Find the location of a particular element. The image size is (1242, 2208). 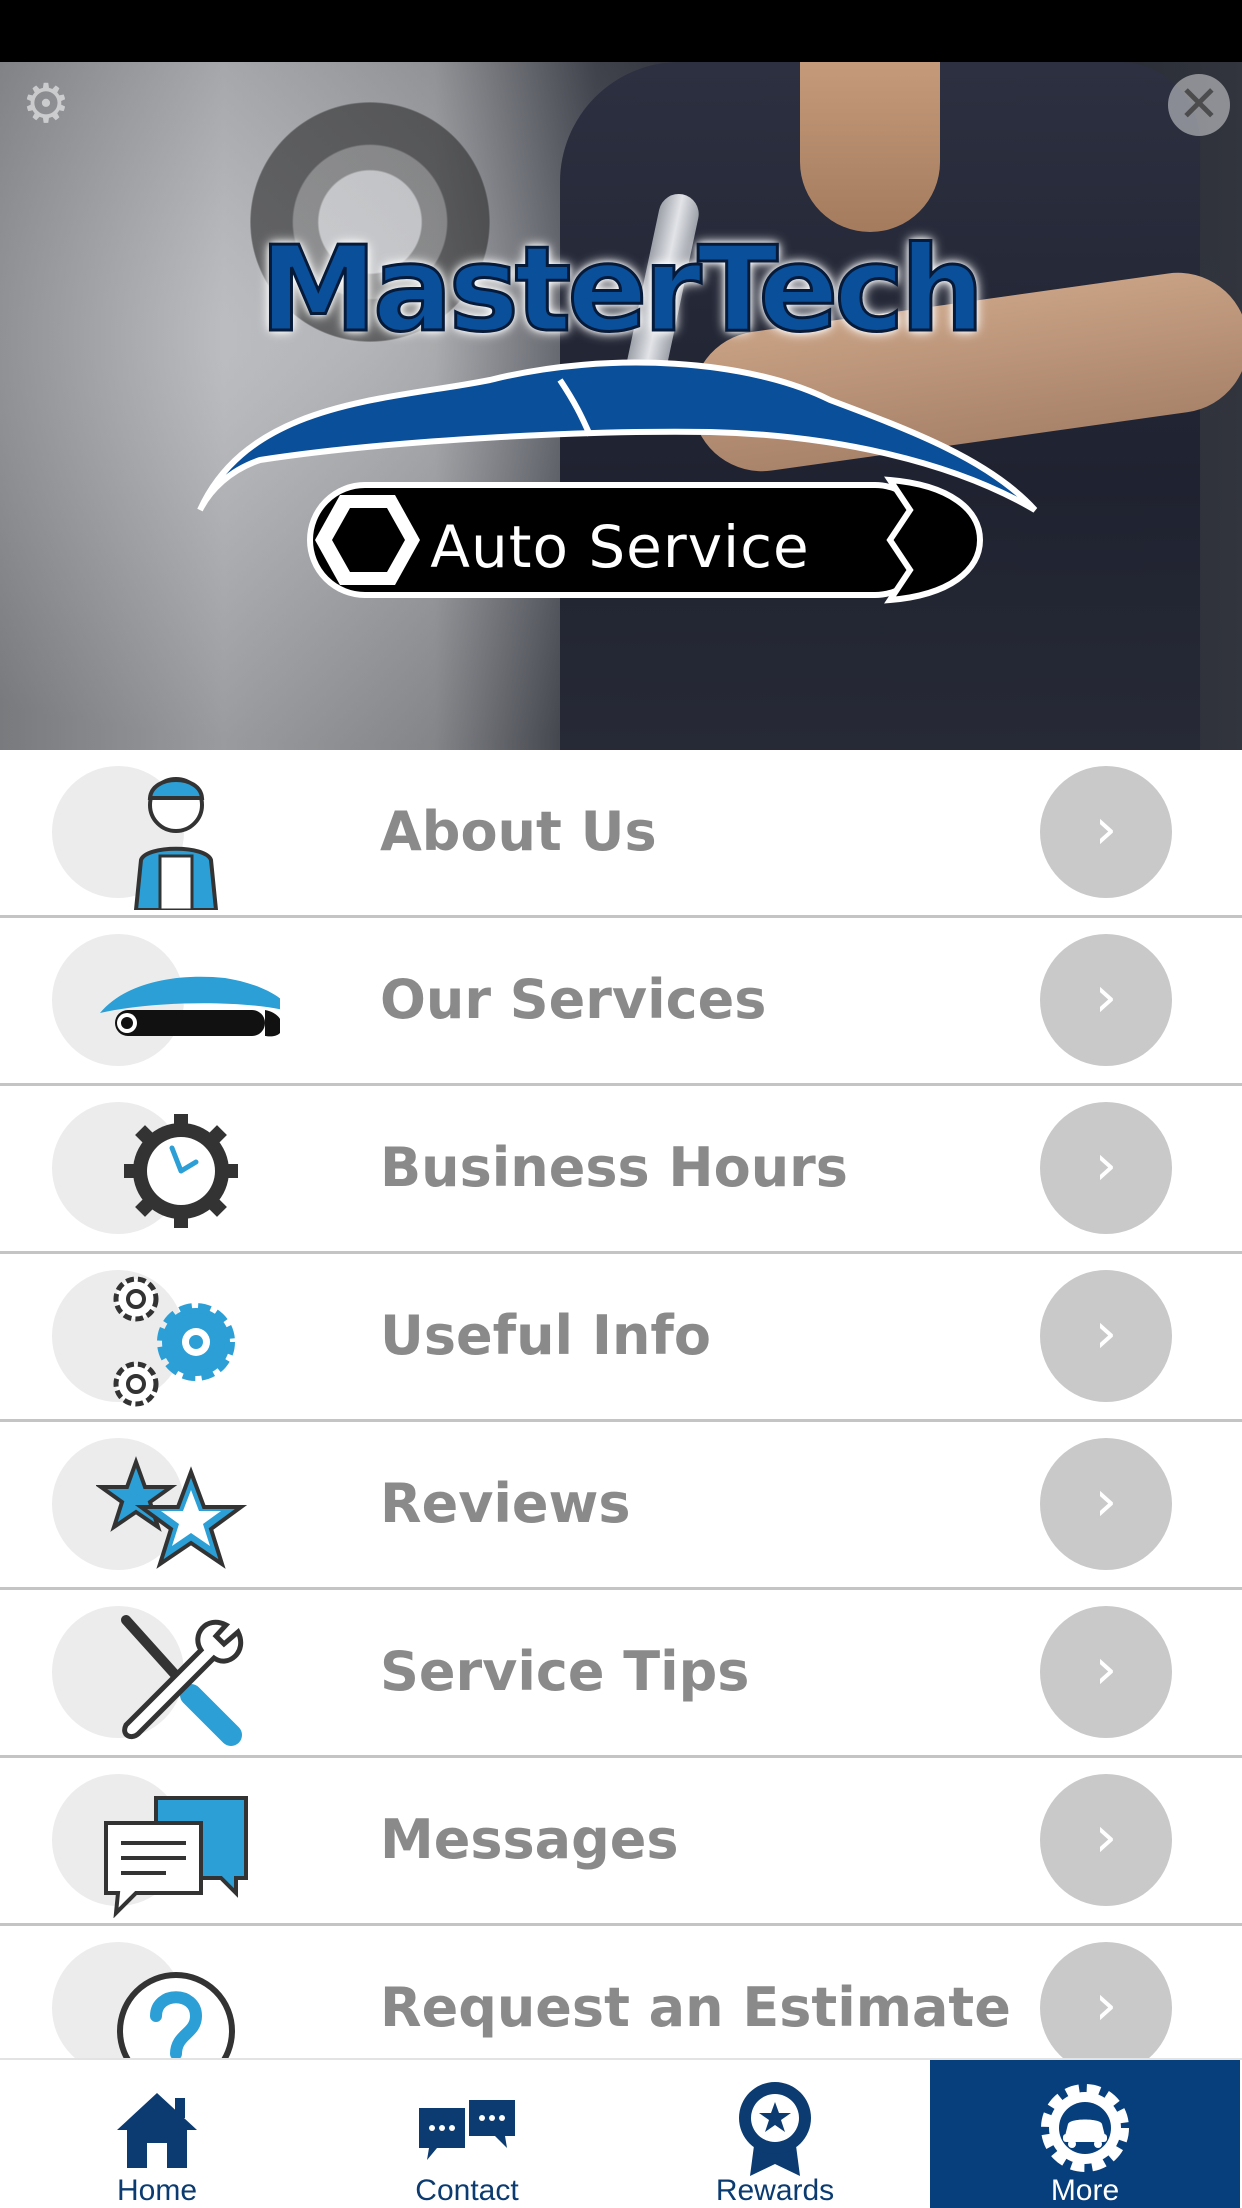

tab-label: Home is located at coordinates (157, 2190).